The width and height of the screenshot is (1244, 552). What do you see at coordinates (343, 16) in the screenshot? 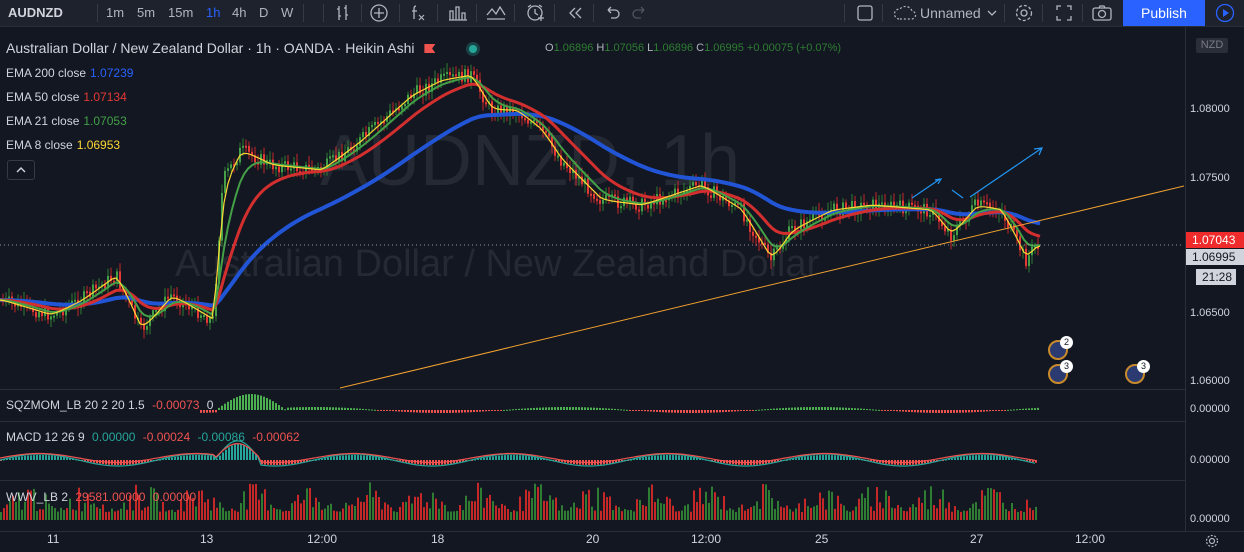
I see `bar-style-icon` at bounding box center [343, 16].